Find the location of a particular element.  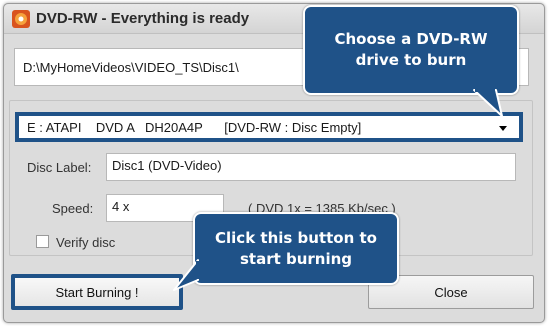

window-title: DVD-RW - Everything is ready is located at coordinates (143, 18).